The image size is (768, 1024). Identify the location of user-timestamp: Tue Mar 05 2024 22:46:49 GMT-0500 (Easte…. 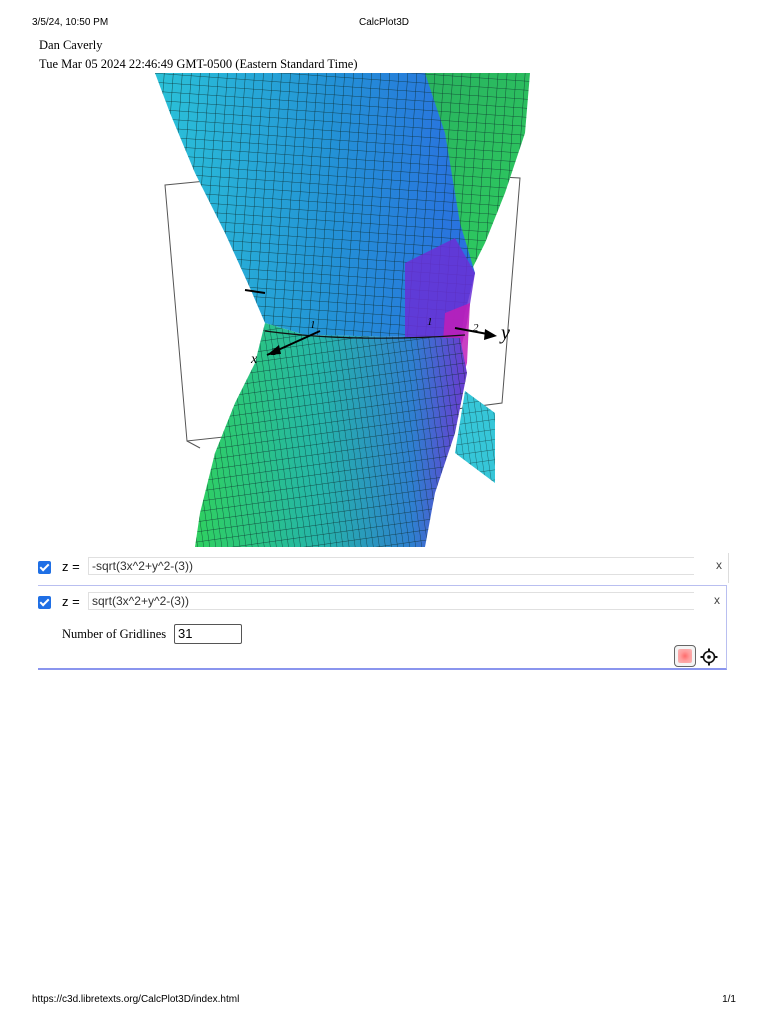
(198, 64).